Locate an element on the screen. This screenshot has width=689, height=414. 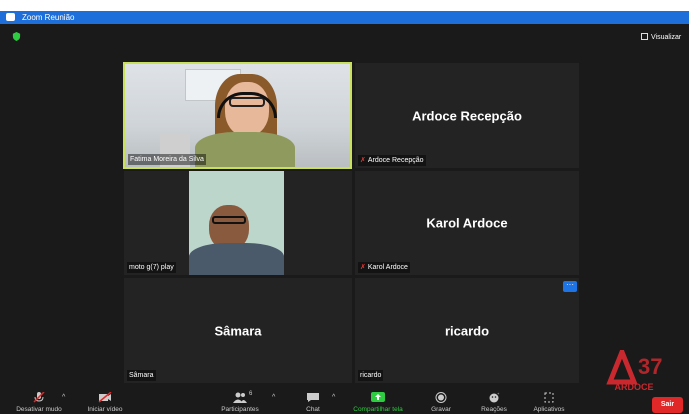
share-screen-icon is located at coordinates (378, 397).